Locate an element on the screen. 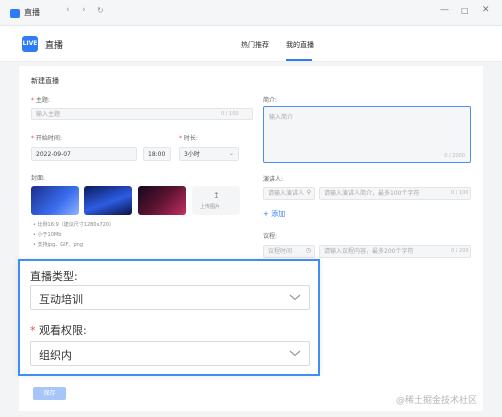  duration-select: 3小时 ⌄ is located at coordinates (209, 154).